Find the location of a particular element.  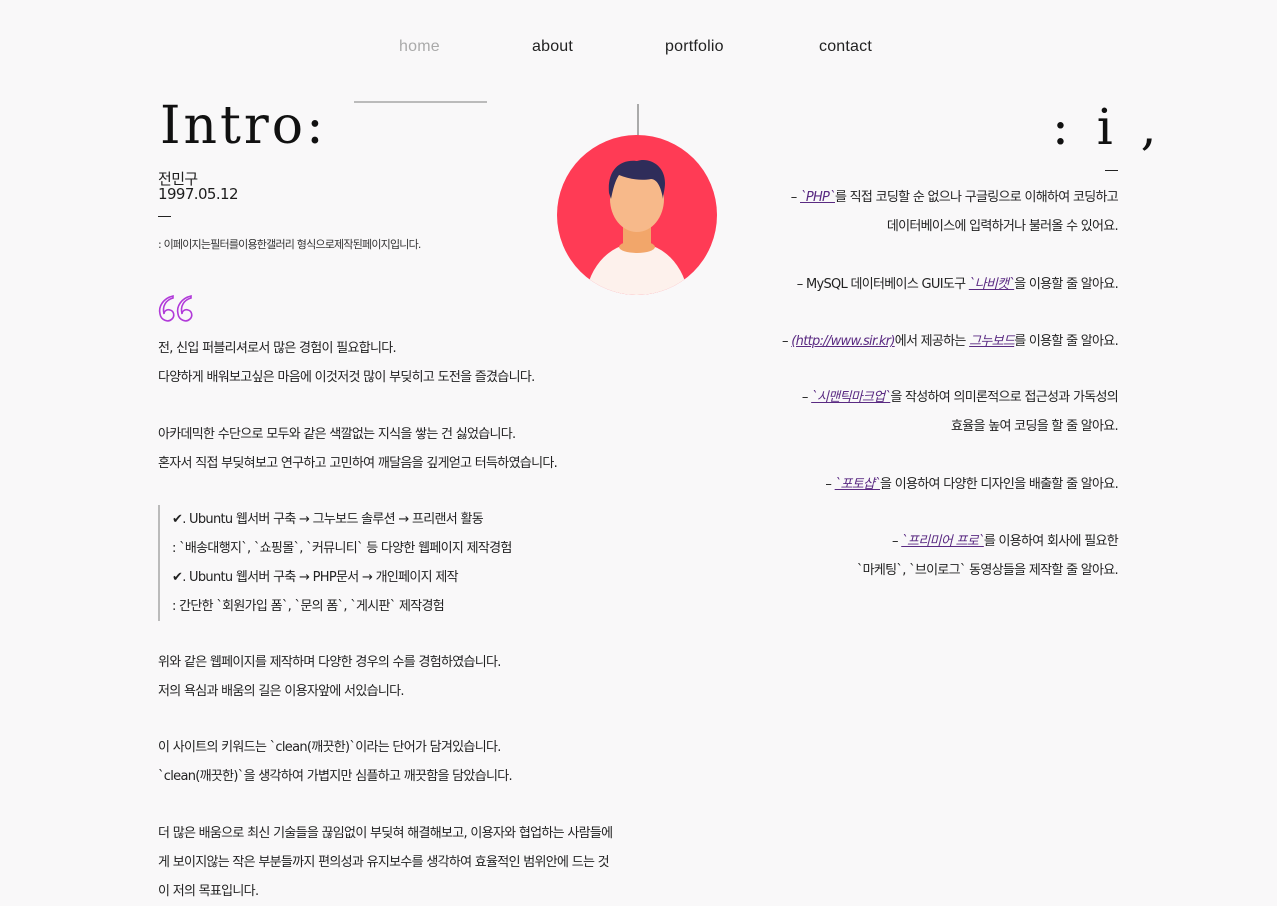

sir-link: (http://www.sir.kr) is located at coordinates (843, 341).